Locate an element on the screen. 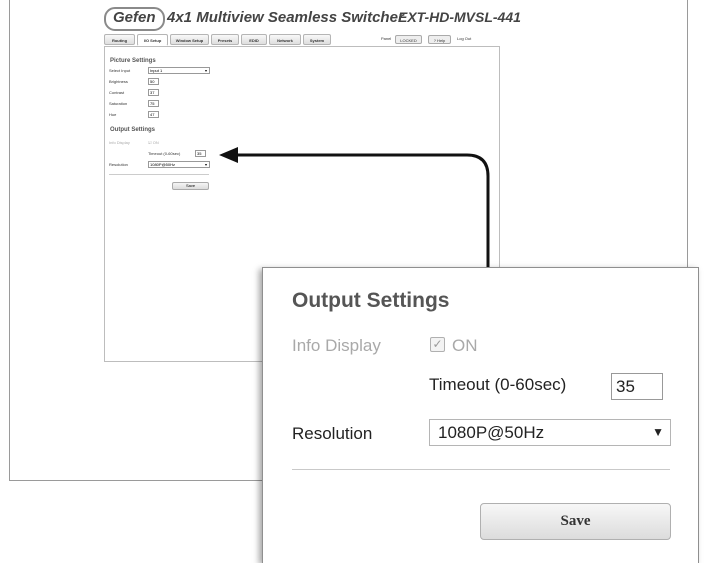 The width and height of the screenshot is (712, 563). info-display-checkbox: ✓ is located at coordinates (437, 344).